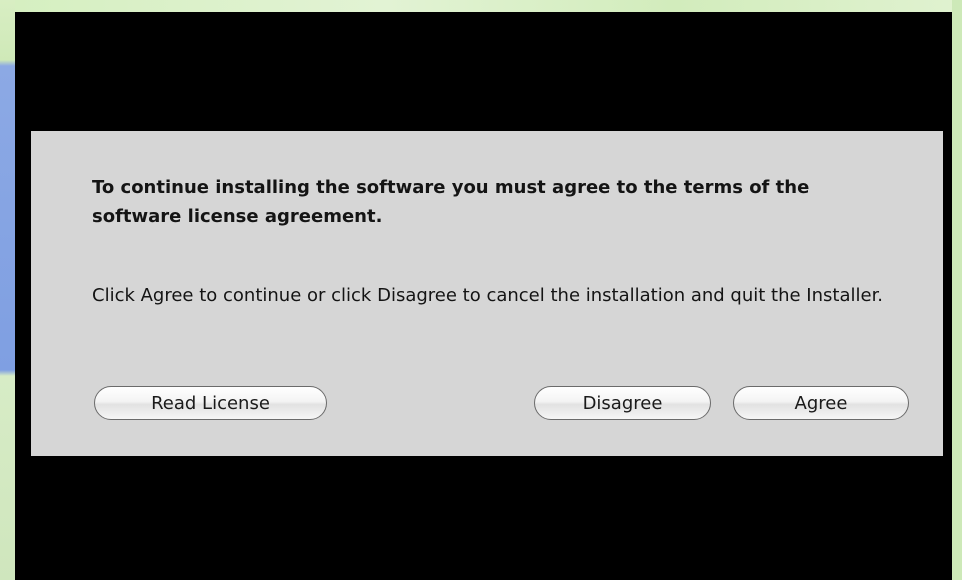 This screenshot has width=962, height=580. I want to click on background-left-strip, so click(7, 290).